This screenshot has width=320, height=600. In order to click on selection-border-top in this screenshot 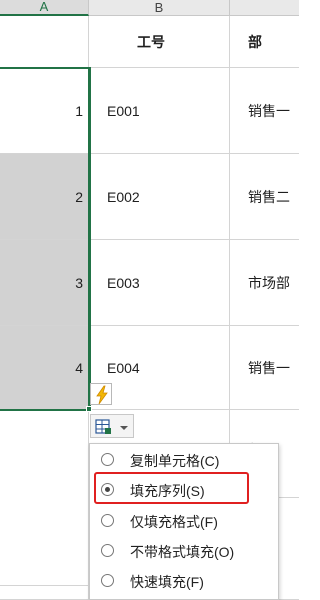, I will do `click(45, 68)`.